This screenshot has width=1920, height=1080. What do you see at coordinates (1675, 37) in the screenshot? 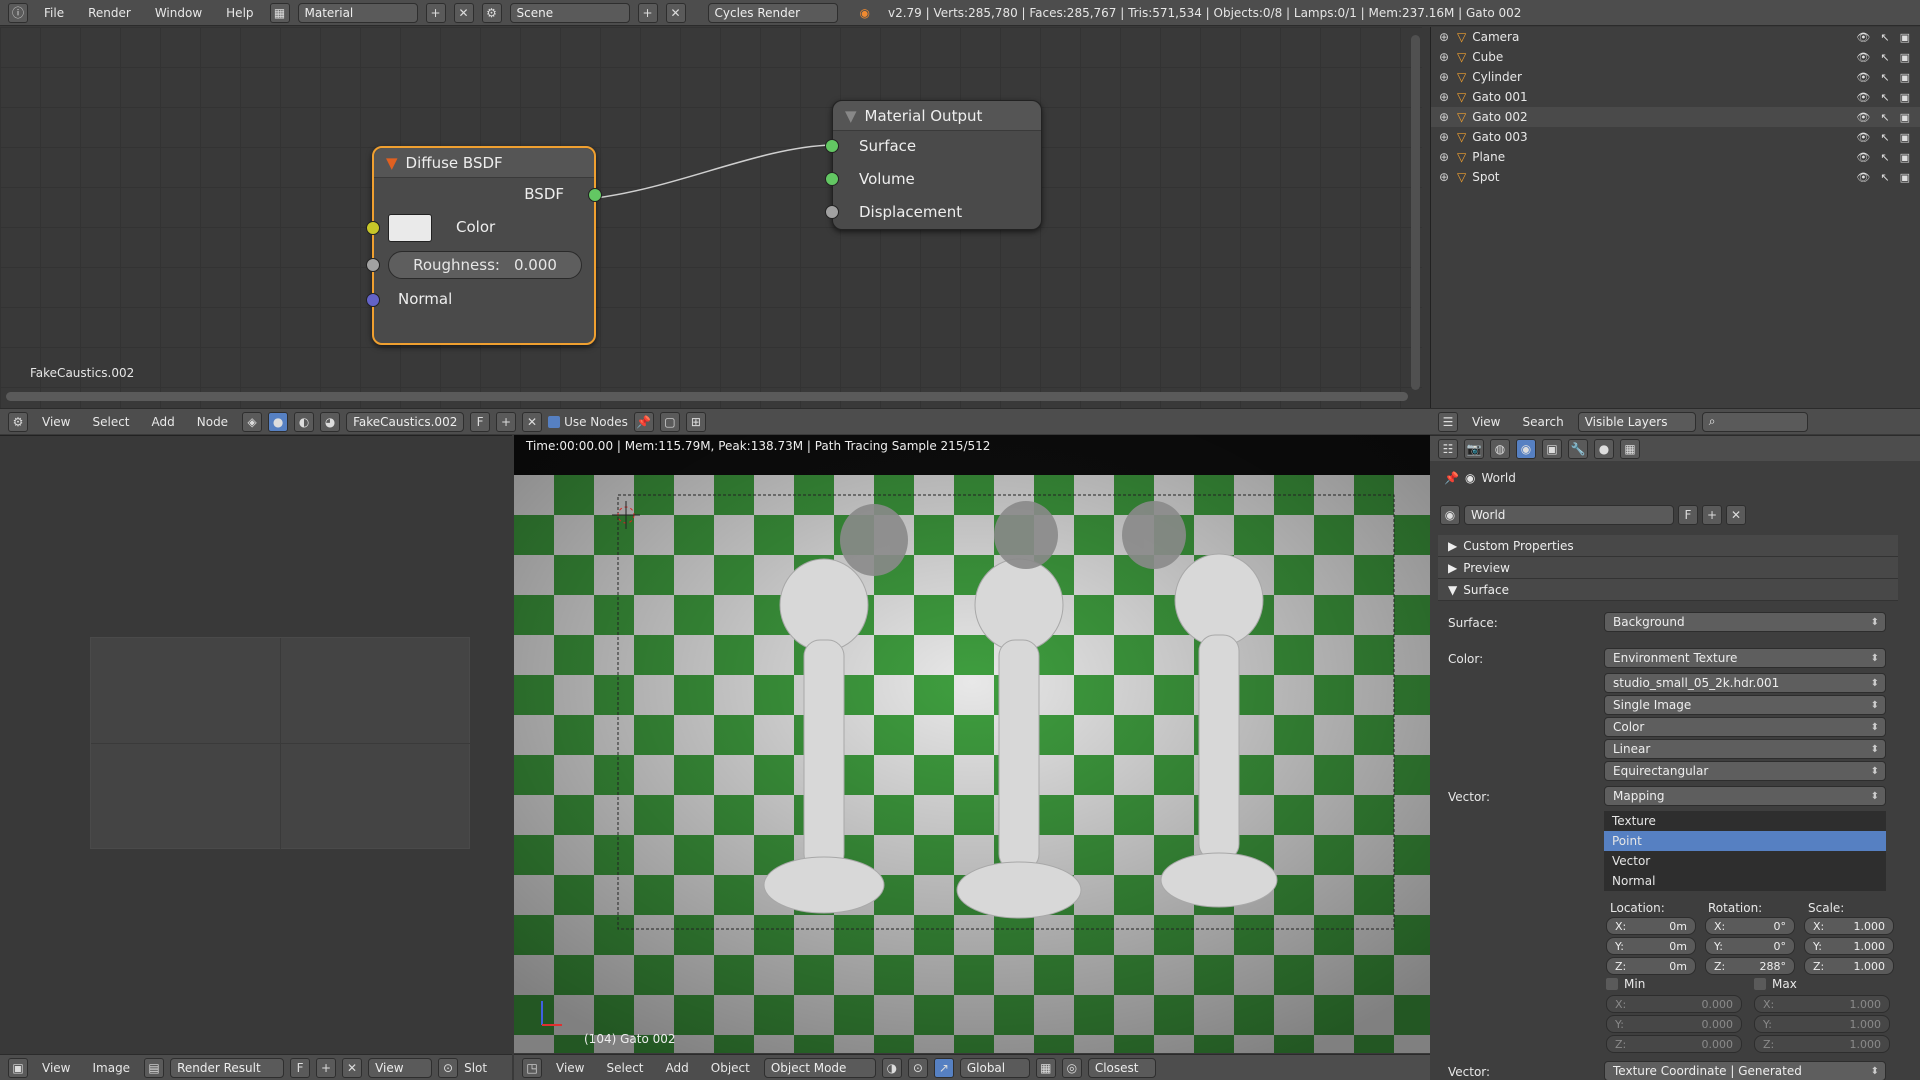
I see `outliner-item: ⊕ ▽ Camera 👁 ↖ ▣` at bounding box center [1675, 37].